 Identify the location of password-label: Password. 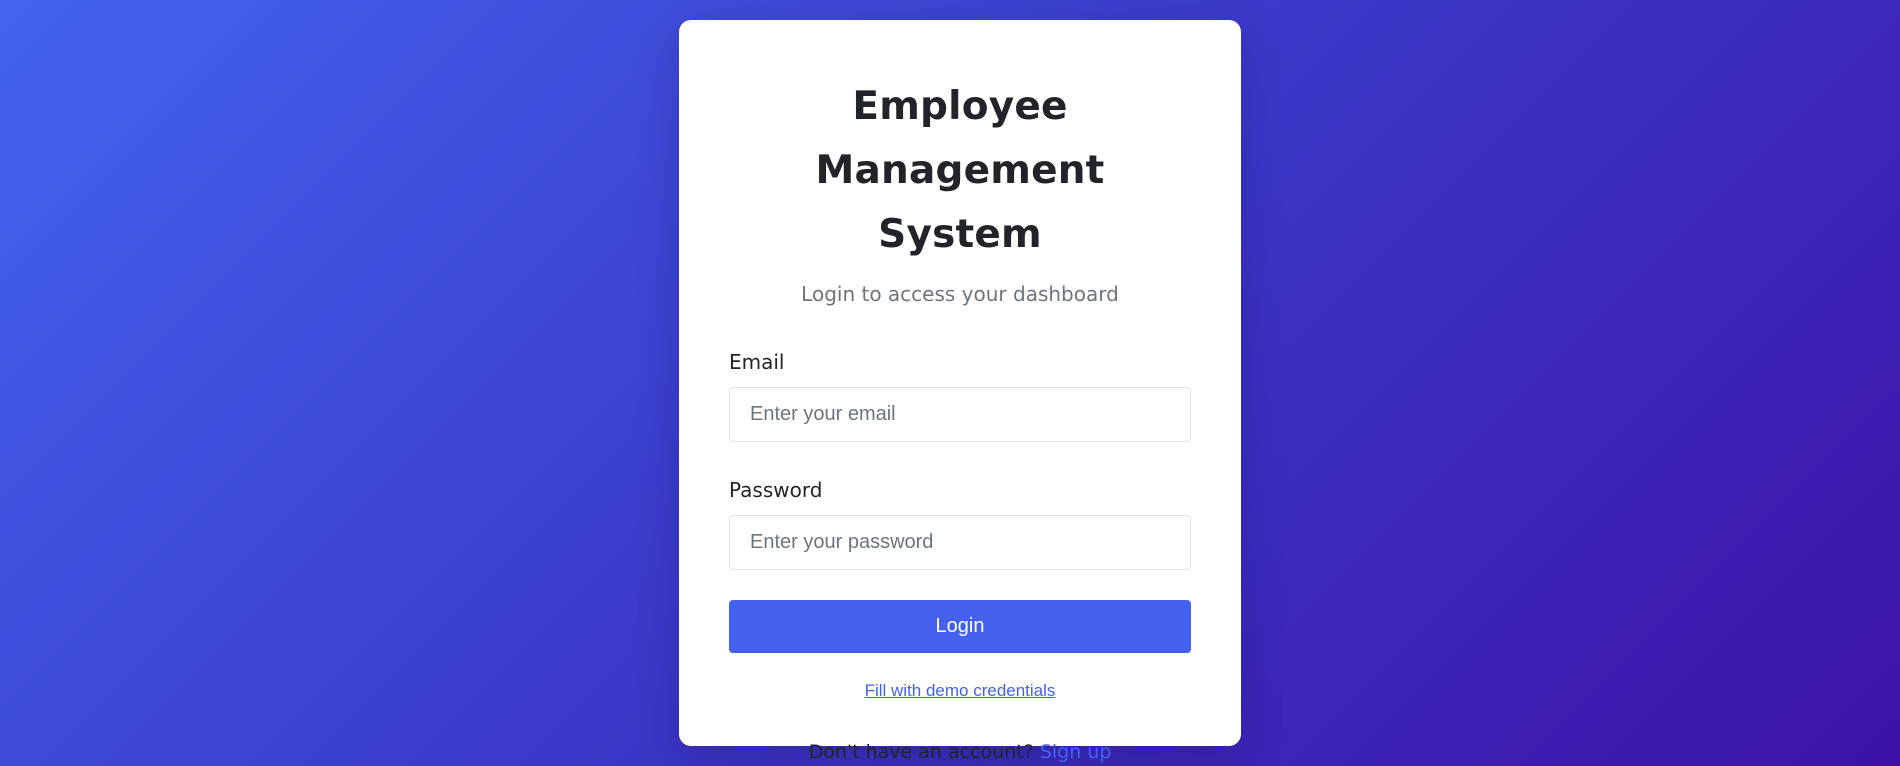
(776, 490).